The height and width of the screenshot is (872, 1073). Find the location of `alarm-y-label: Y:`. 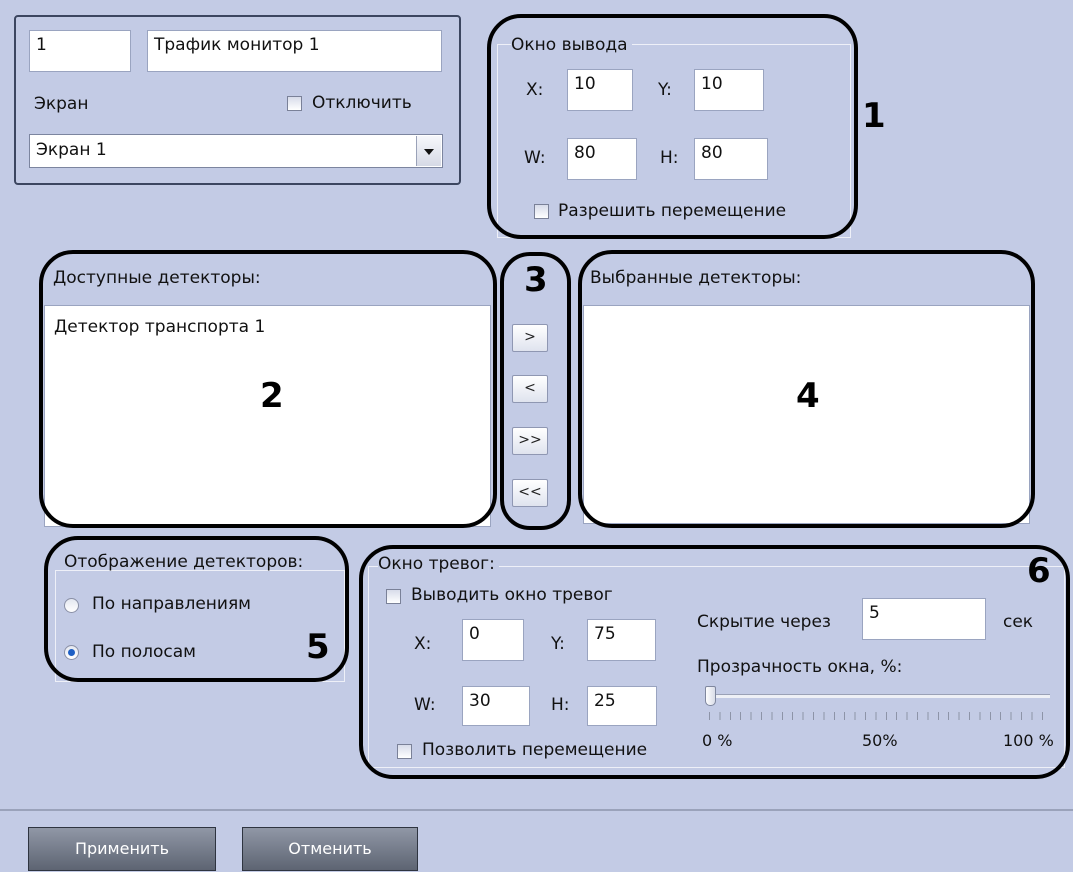

alarm-y-label: Y: is located at coordinates (558, 644).